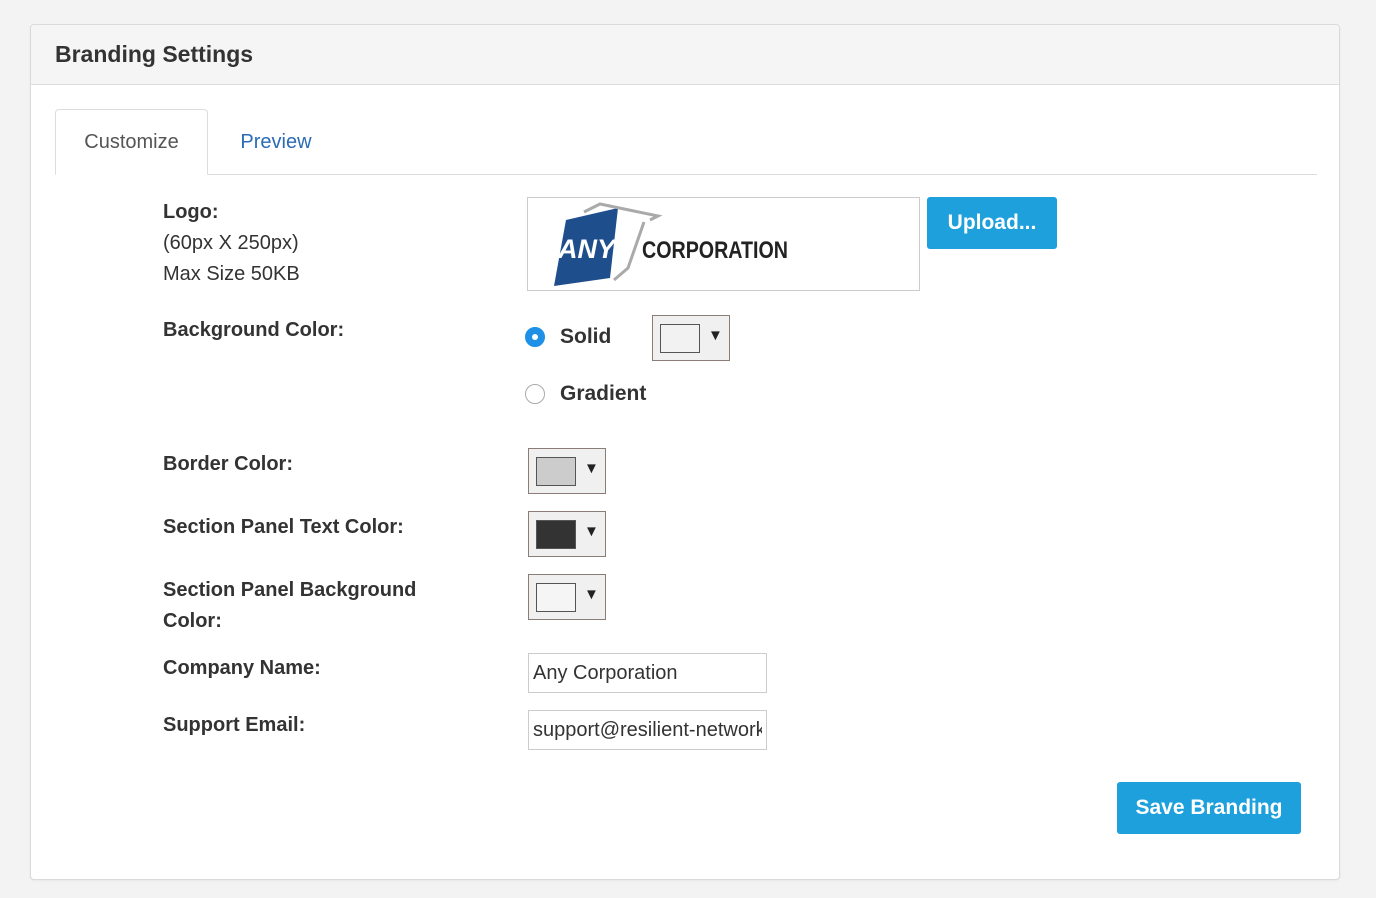 The width and height of the screenshot is (1376, 898). What do you see at coordinates (647, 673) in the screenshot?
I see `company-name-input` at bounding box center [647, 673].